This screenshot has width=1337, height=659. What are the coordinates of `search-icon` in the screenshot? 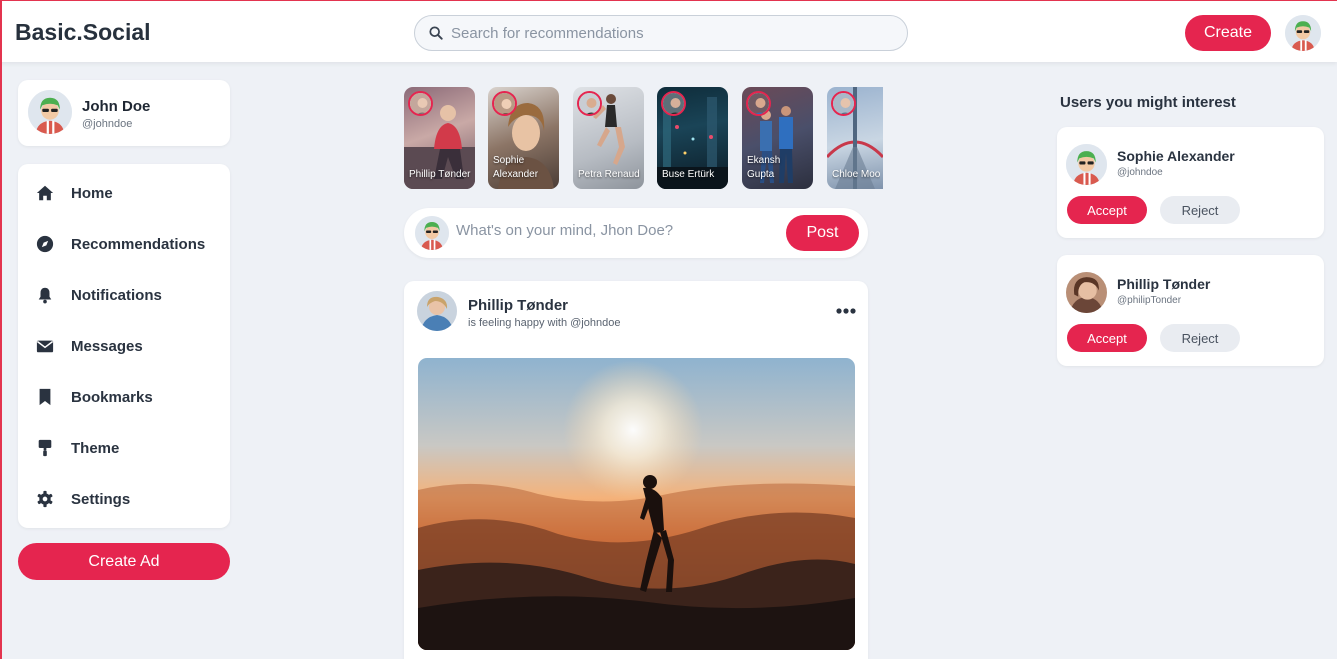 It's located at (436, 33).